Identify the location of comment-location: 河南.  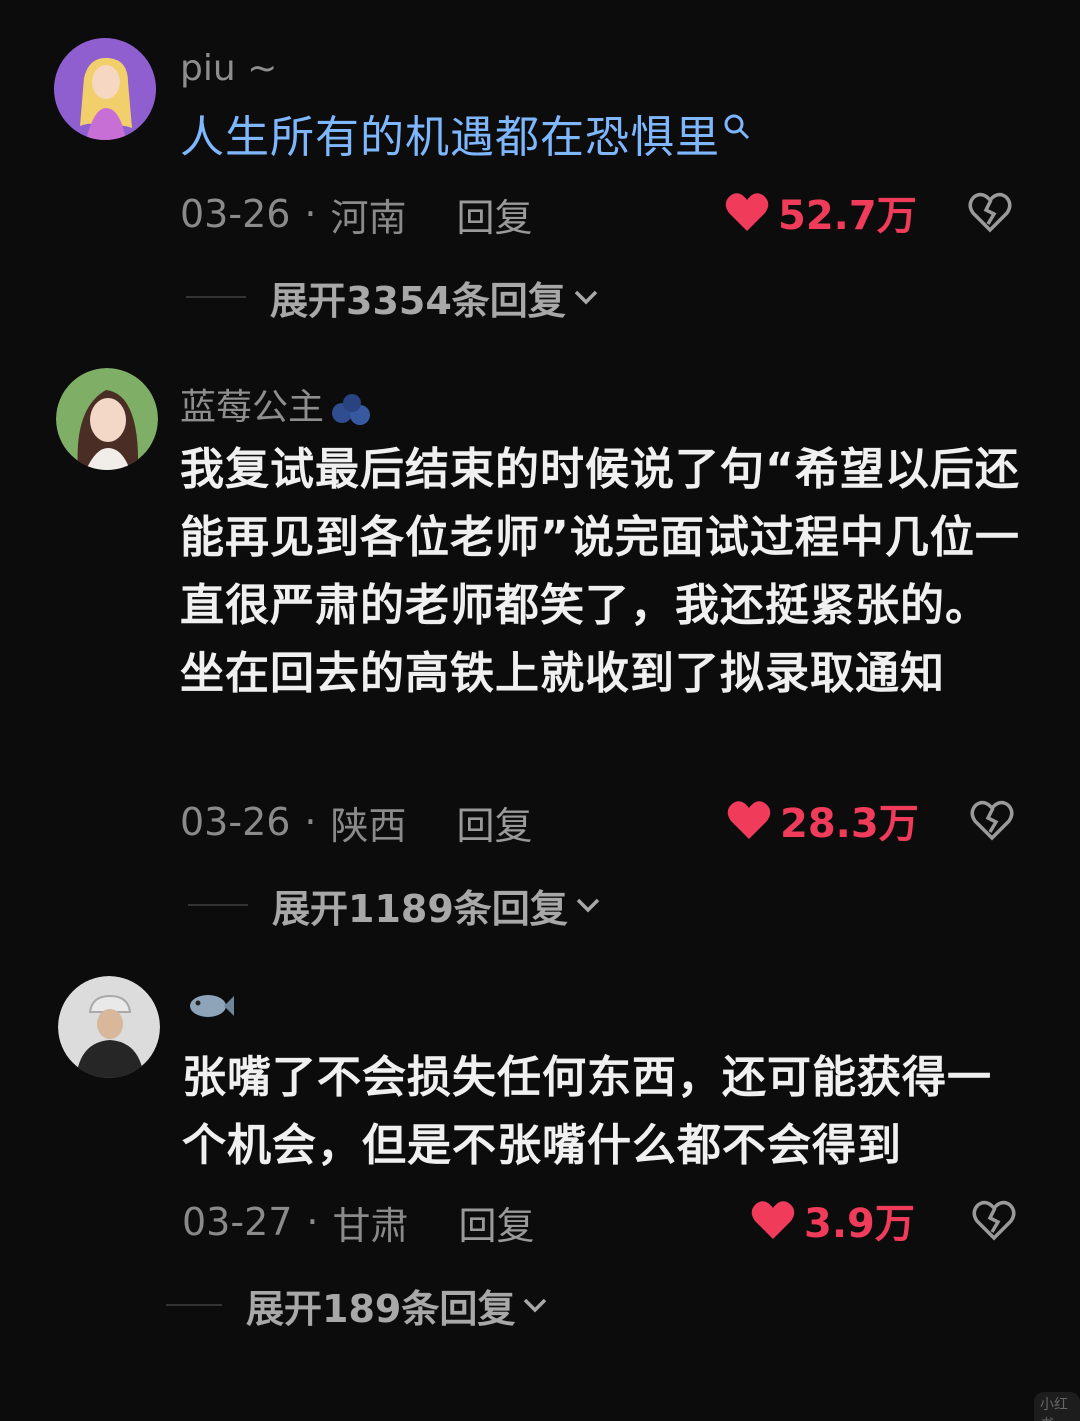
(368, 217).